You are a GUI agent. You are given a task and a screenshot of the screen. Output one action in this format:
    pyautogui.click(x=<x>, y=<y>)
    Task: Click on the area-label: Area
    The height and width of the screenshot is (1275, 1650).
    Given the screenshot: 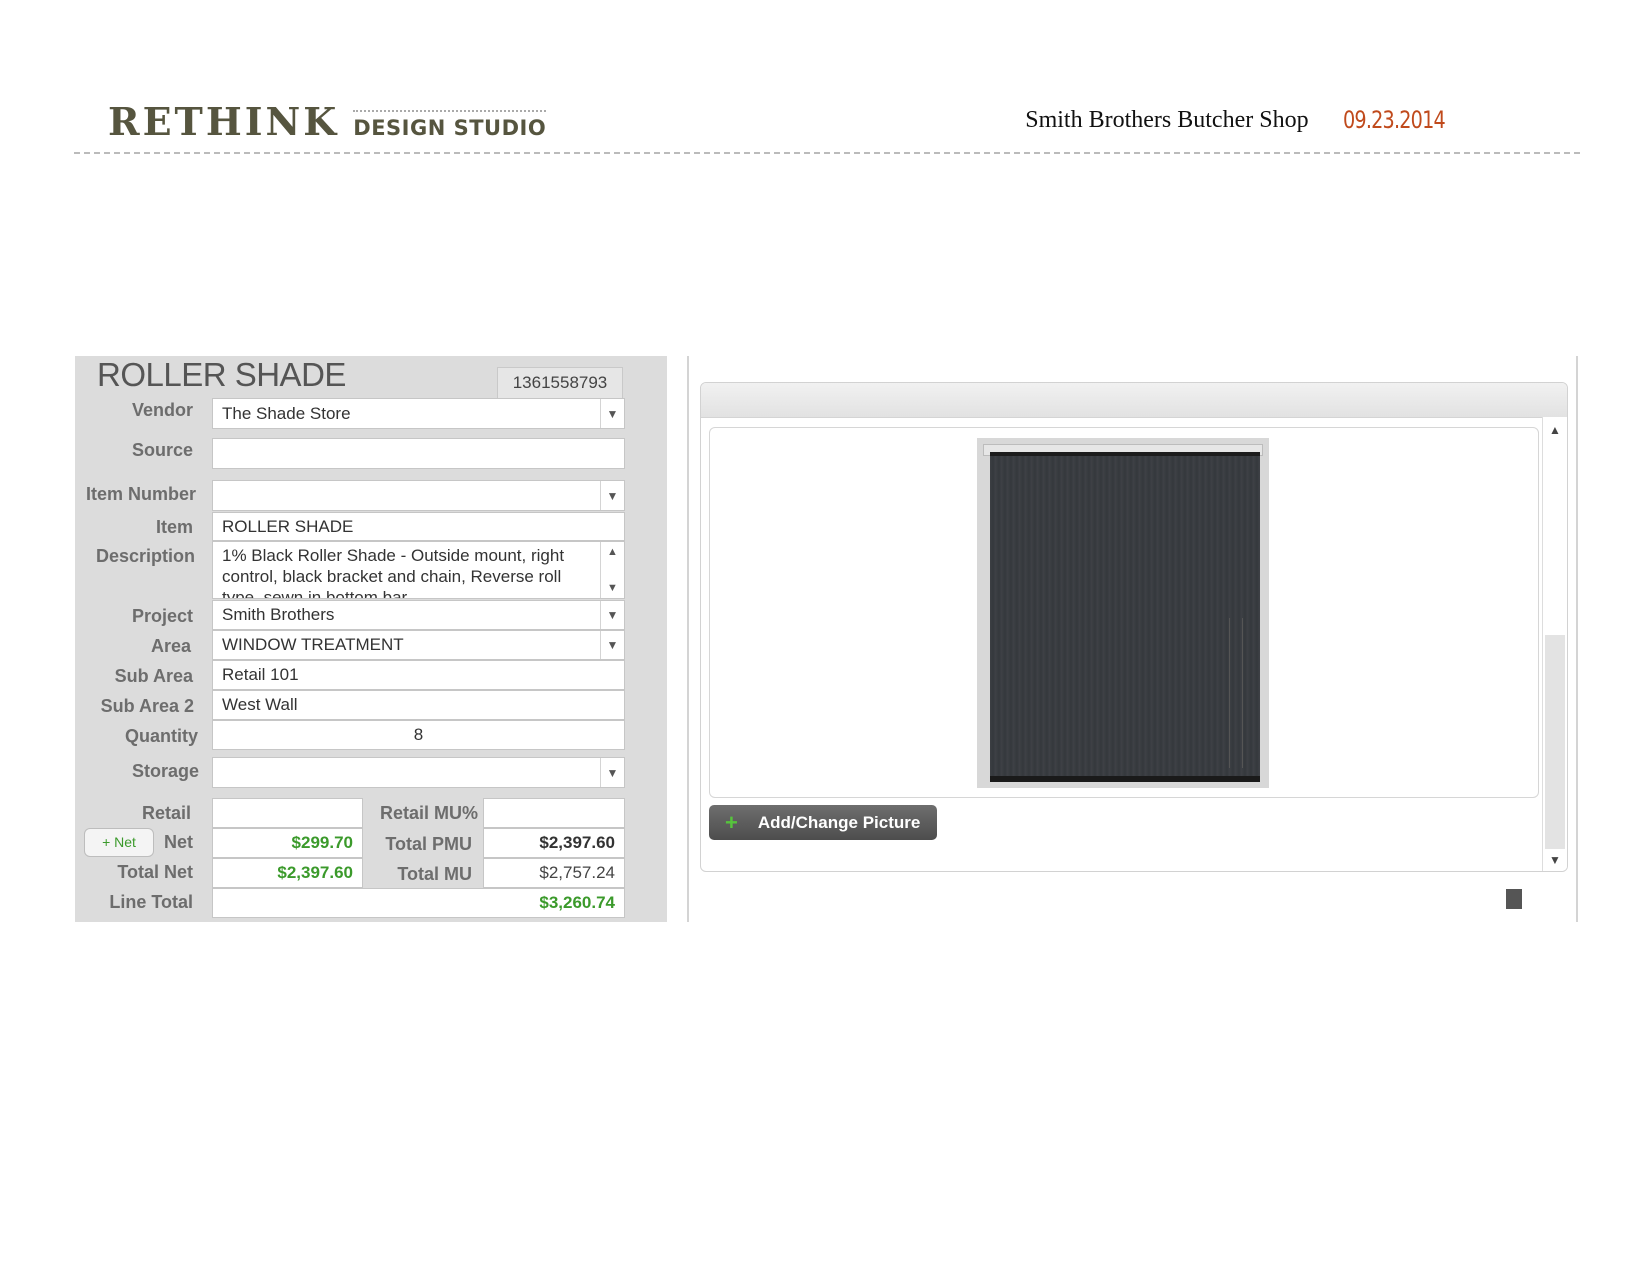 What is the action you would take?
    pyautogui.click(x=170, y=646)
    